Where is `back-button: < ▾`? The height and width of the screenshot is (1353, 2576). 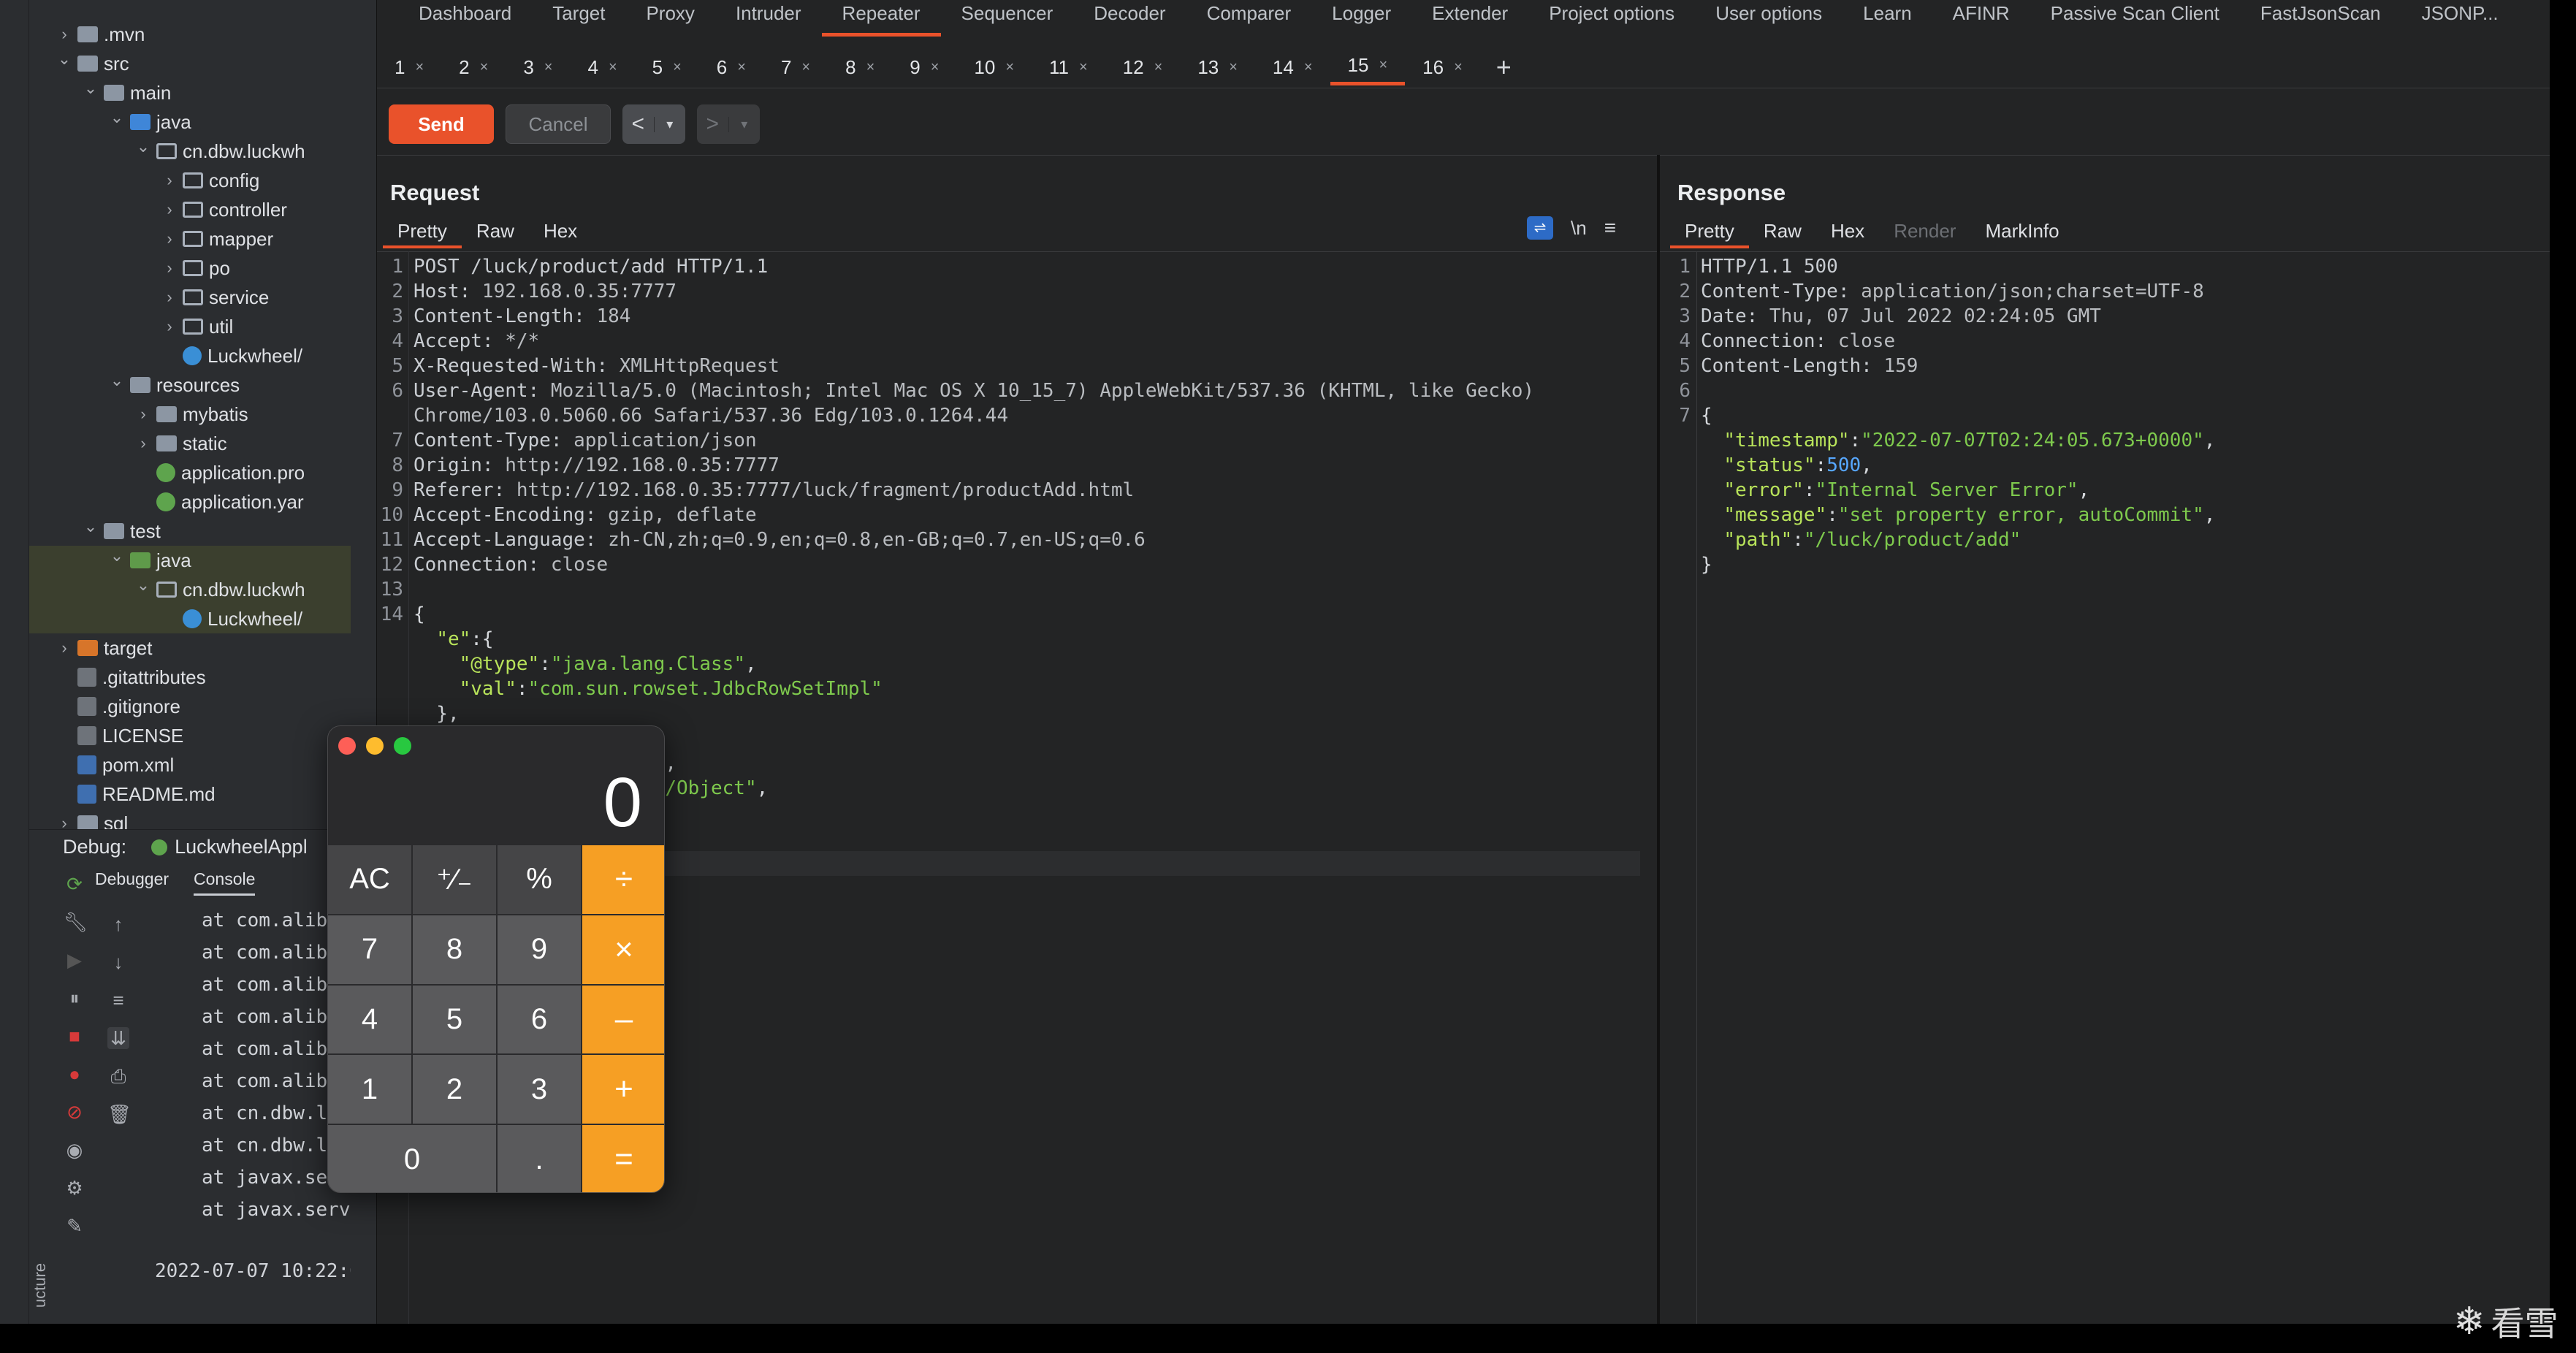
back-button: < ▾ is located at coordinates (653, 124).